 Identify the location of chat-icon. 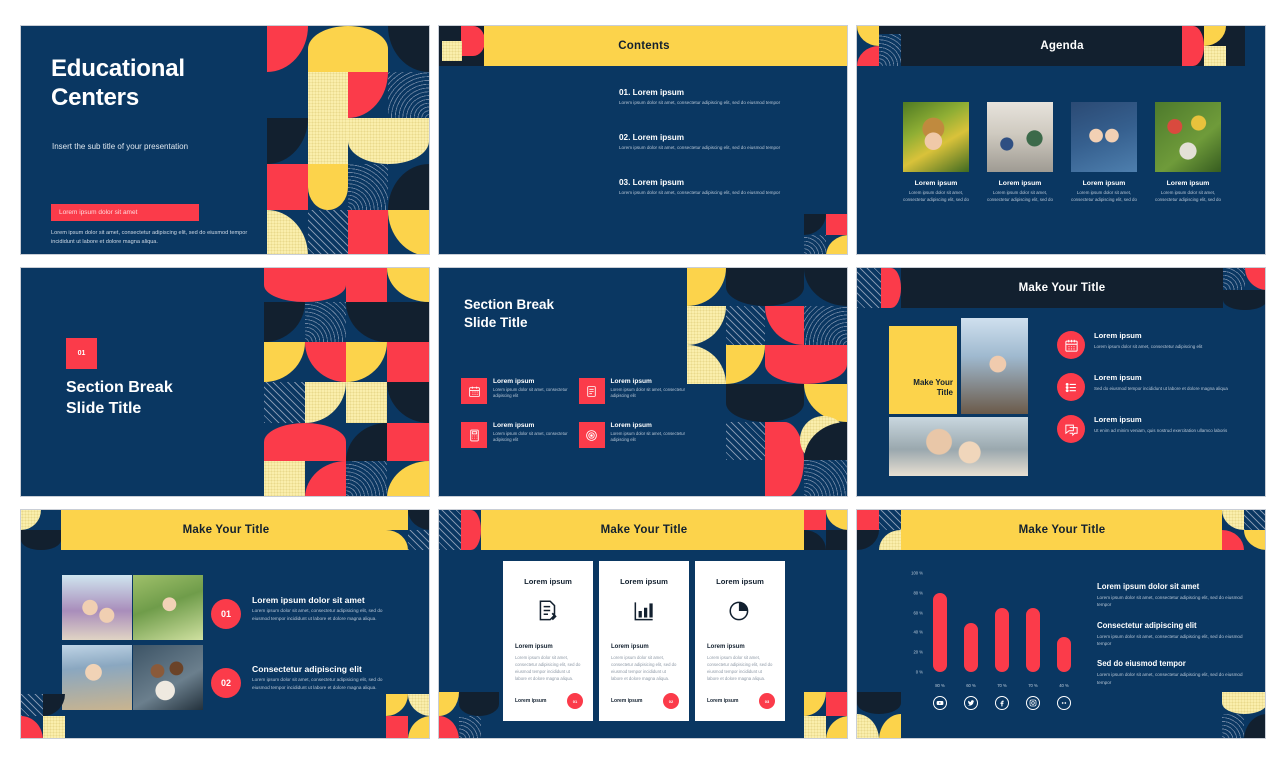
(1071, 429).